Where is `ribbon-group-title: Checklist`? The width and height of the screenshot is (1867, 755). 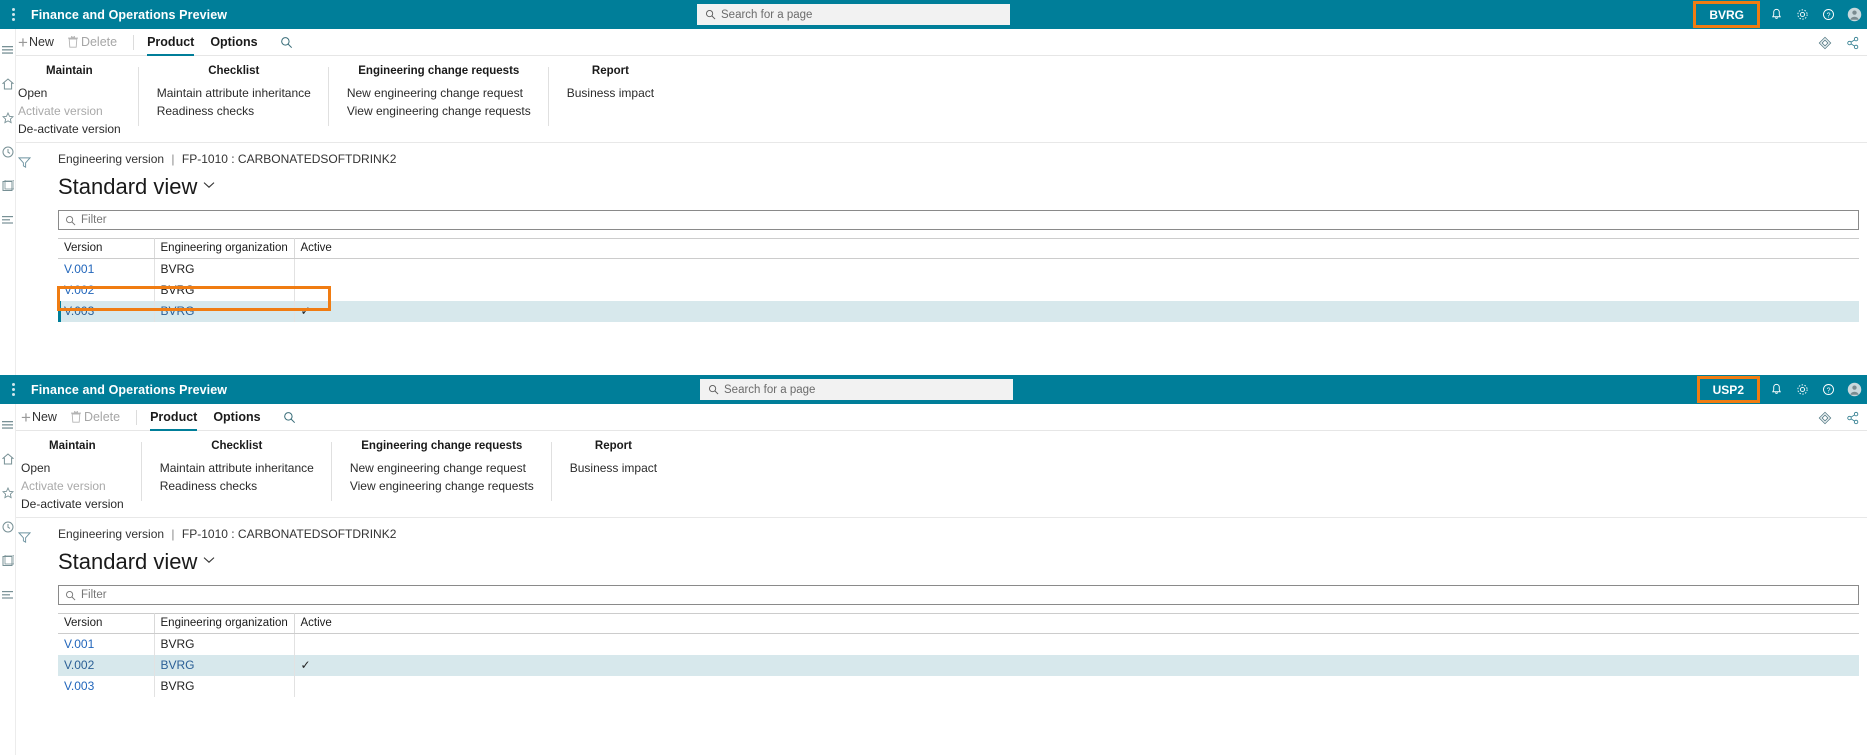
ribbon-group-title: Checklist is located at coordinates (237, 446).